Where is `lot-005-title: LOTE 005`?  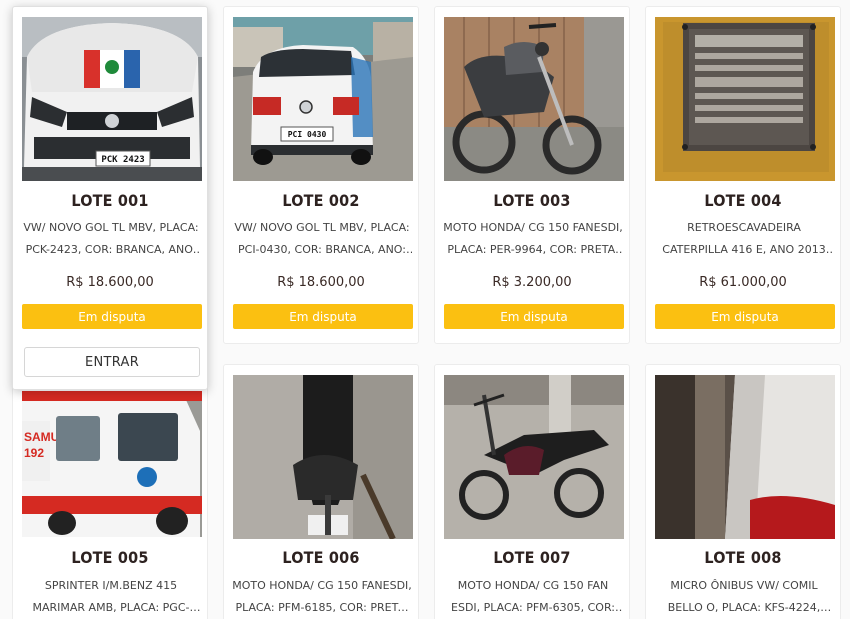
lot-005-title: LOTE 005 is located at coordinates (110, 557).